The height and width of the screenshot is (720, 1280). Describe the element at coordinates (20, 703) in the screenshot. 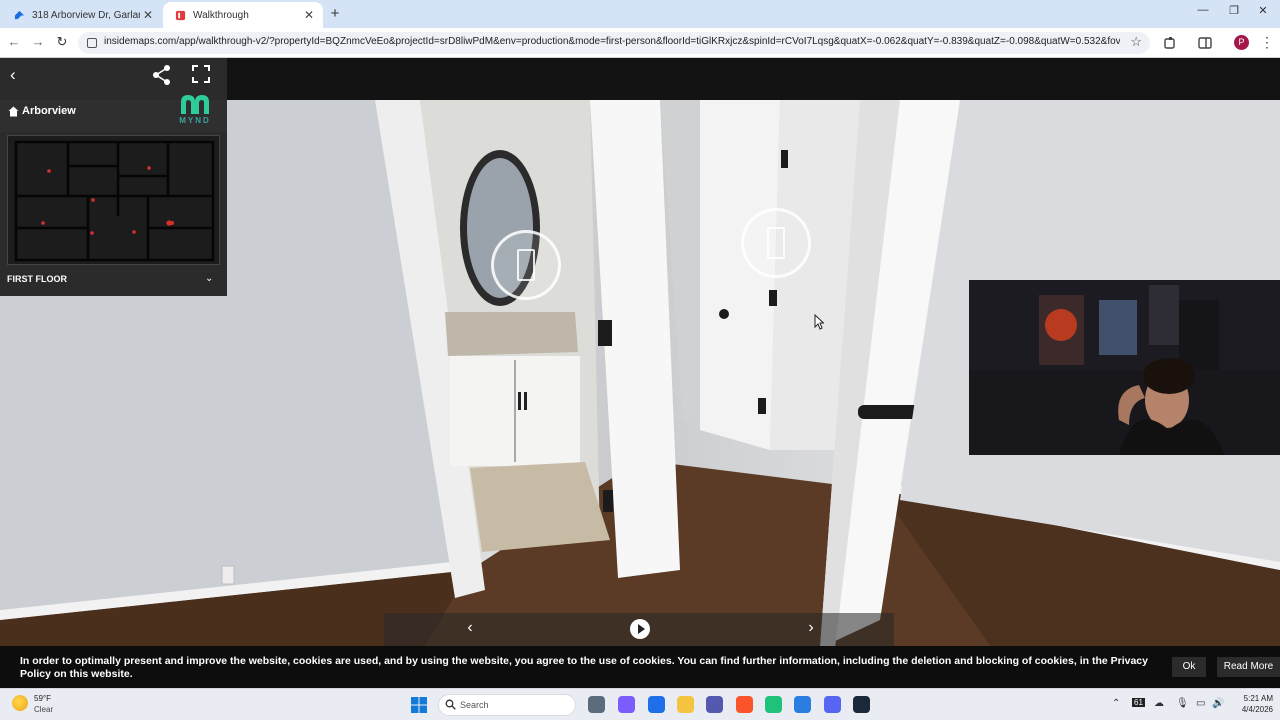

I see `weather-moon-icon` at that location.